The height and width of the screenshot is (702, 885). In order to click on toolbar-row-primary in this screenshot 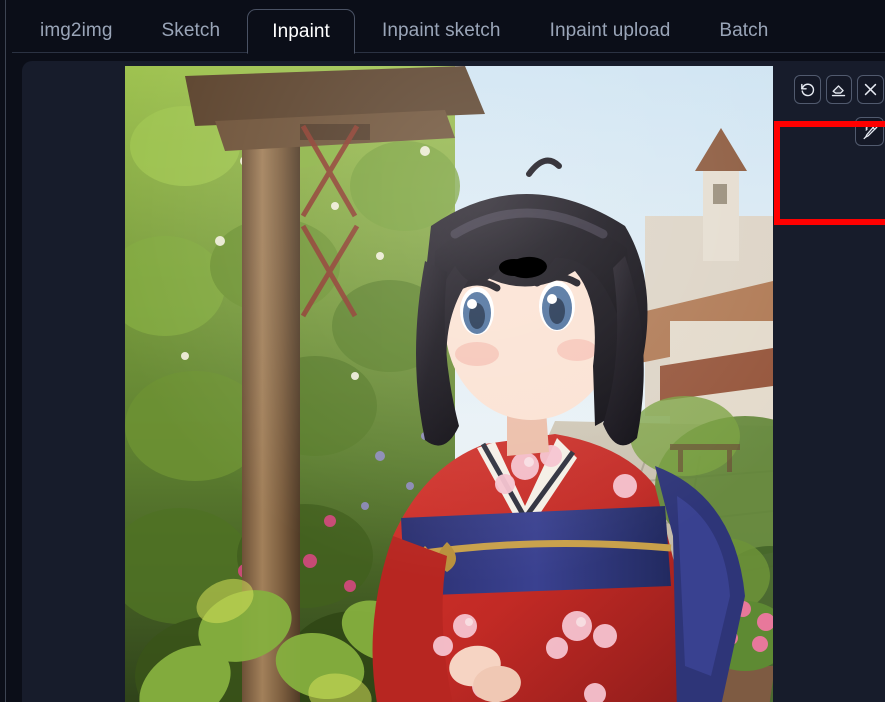, I will do `click(838, 89)`.